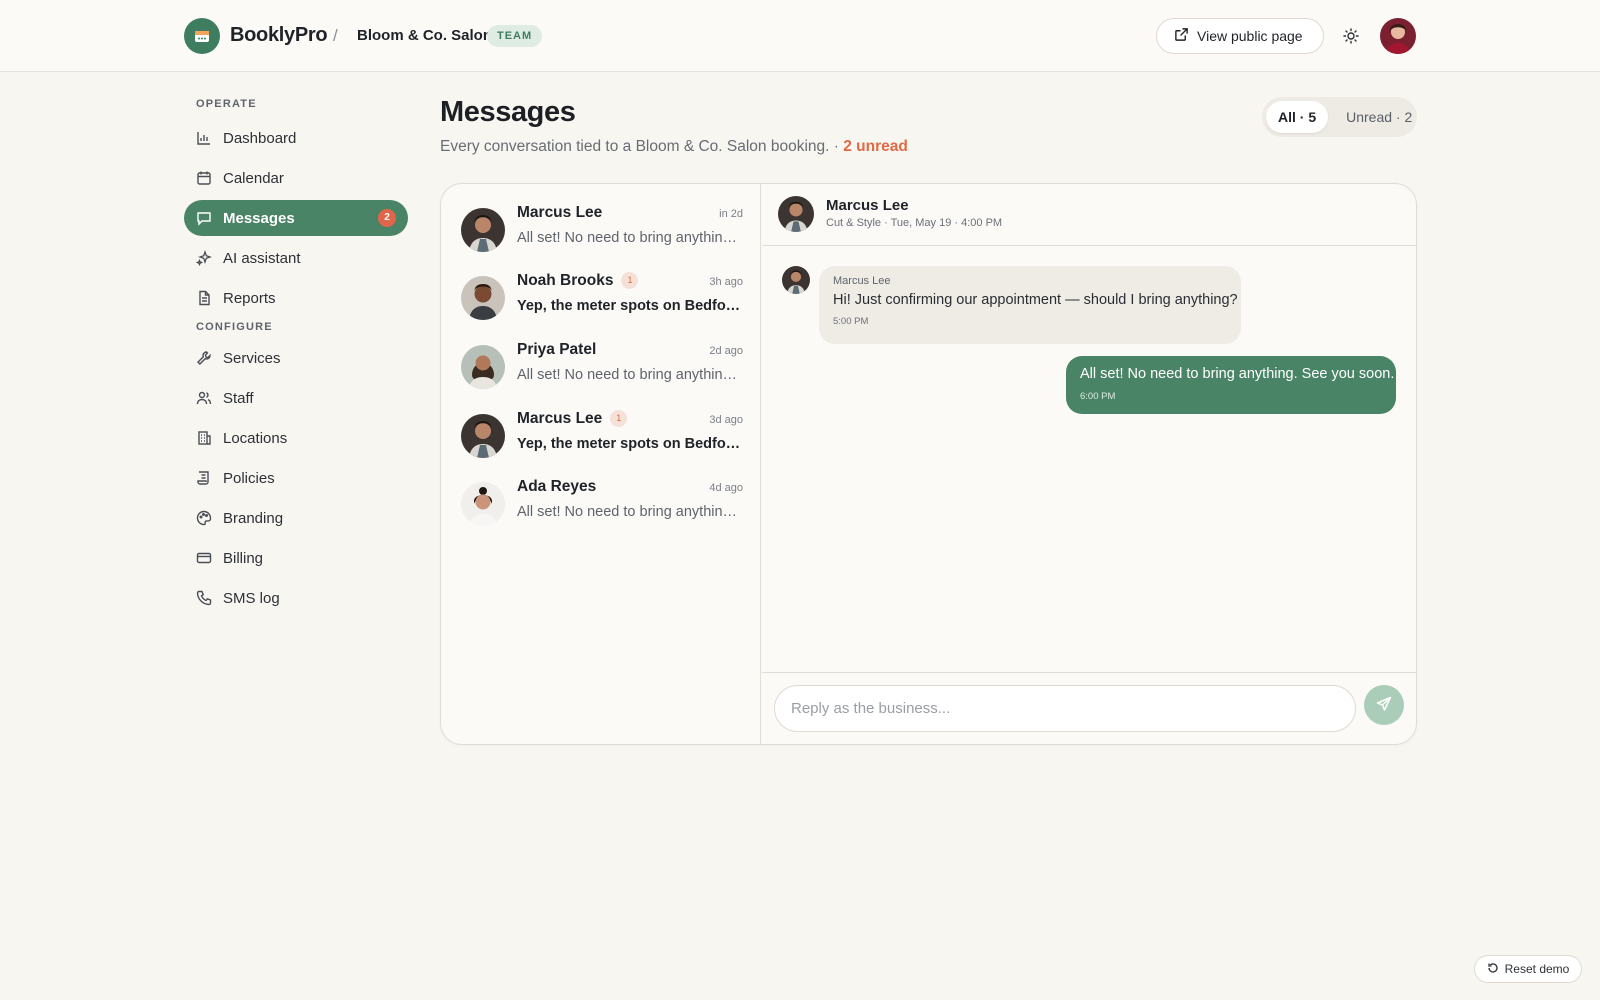 The height and width of the screenshot is (1000, 1600). I want to click on filter-all-tab: All · 5, so click(1297, 117).